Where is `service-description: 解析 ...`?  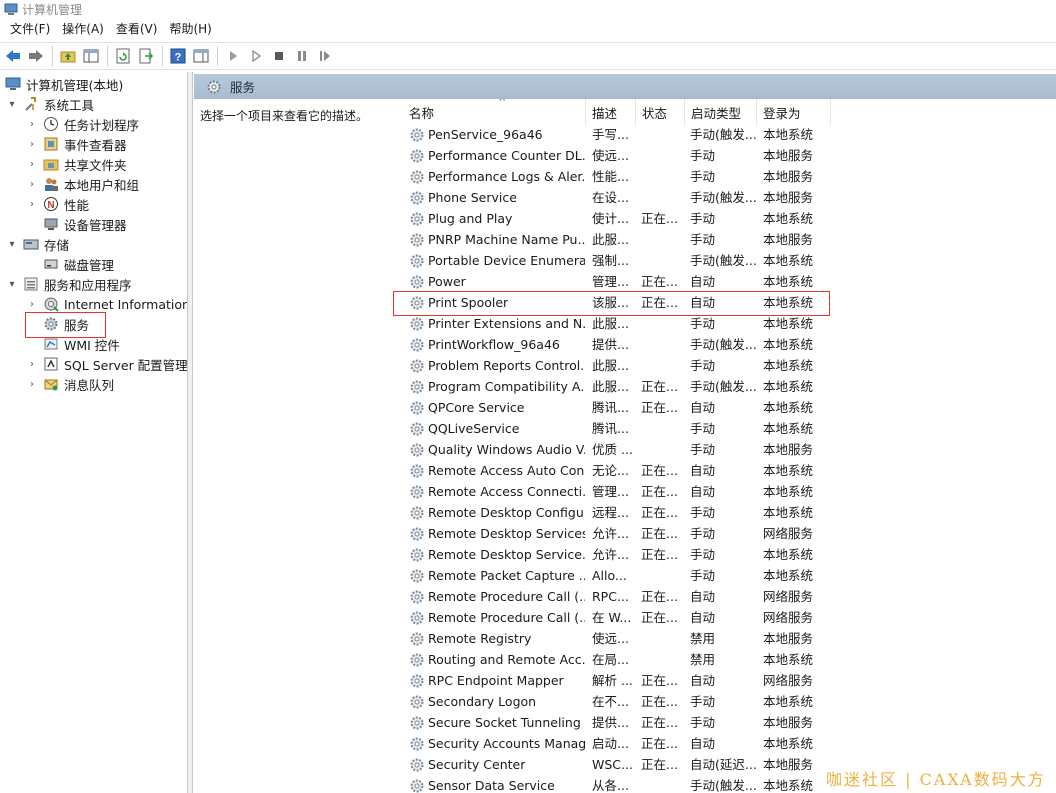
service-description: 解析 ... is located at coordinates (612, 680).